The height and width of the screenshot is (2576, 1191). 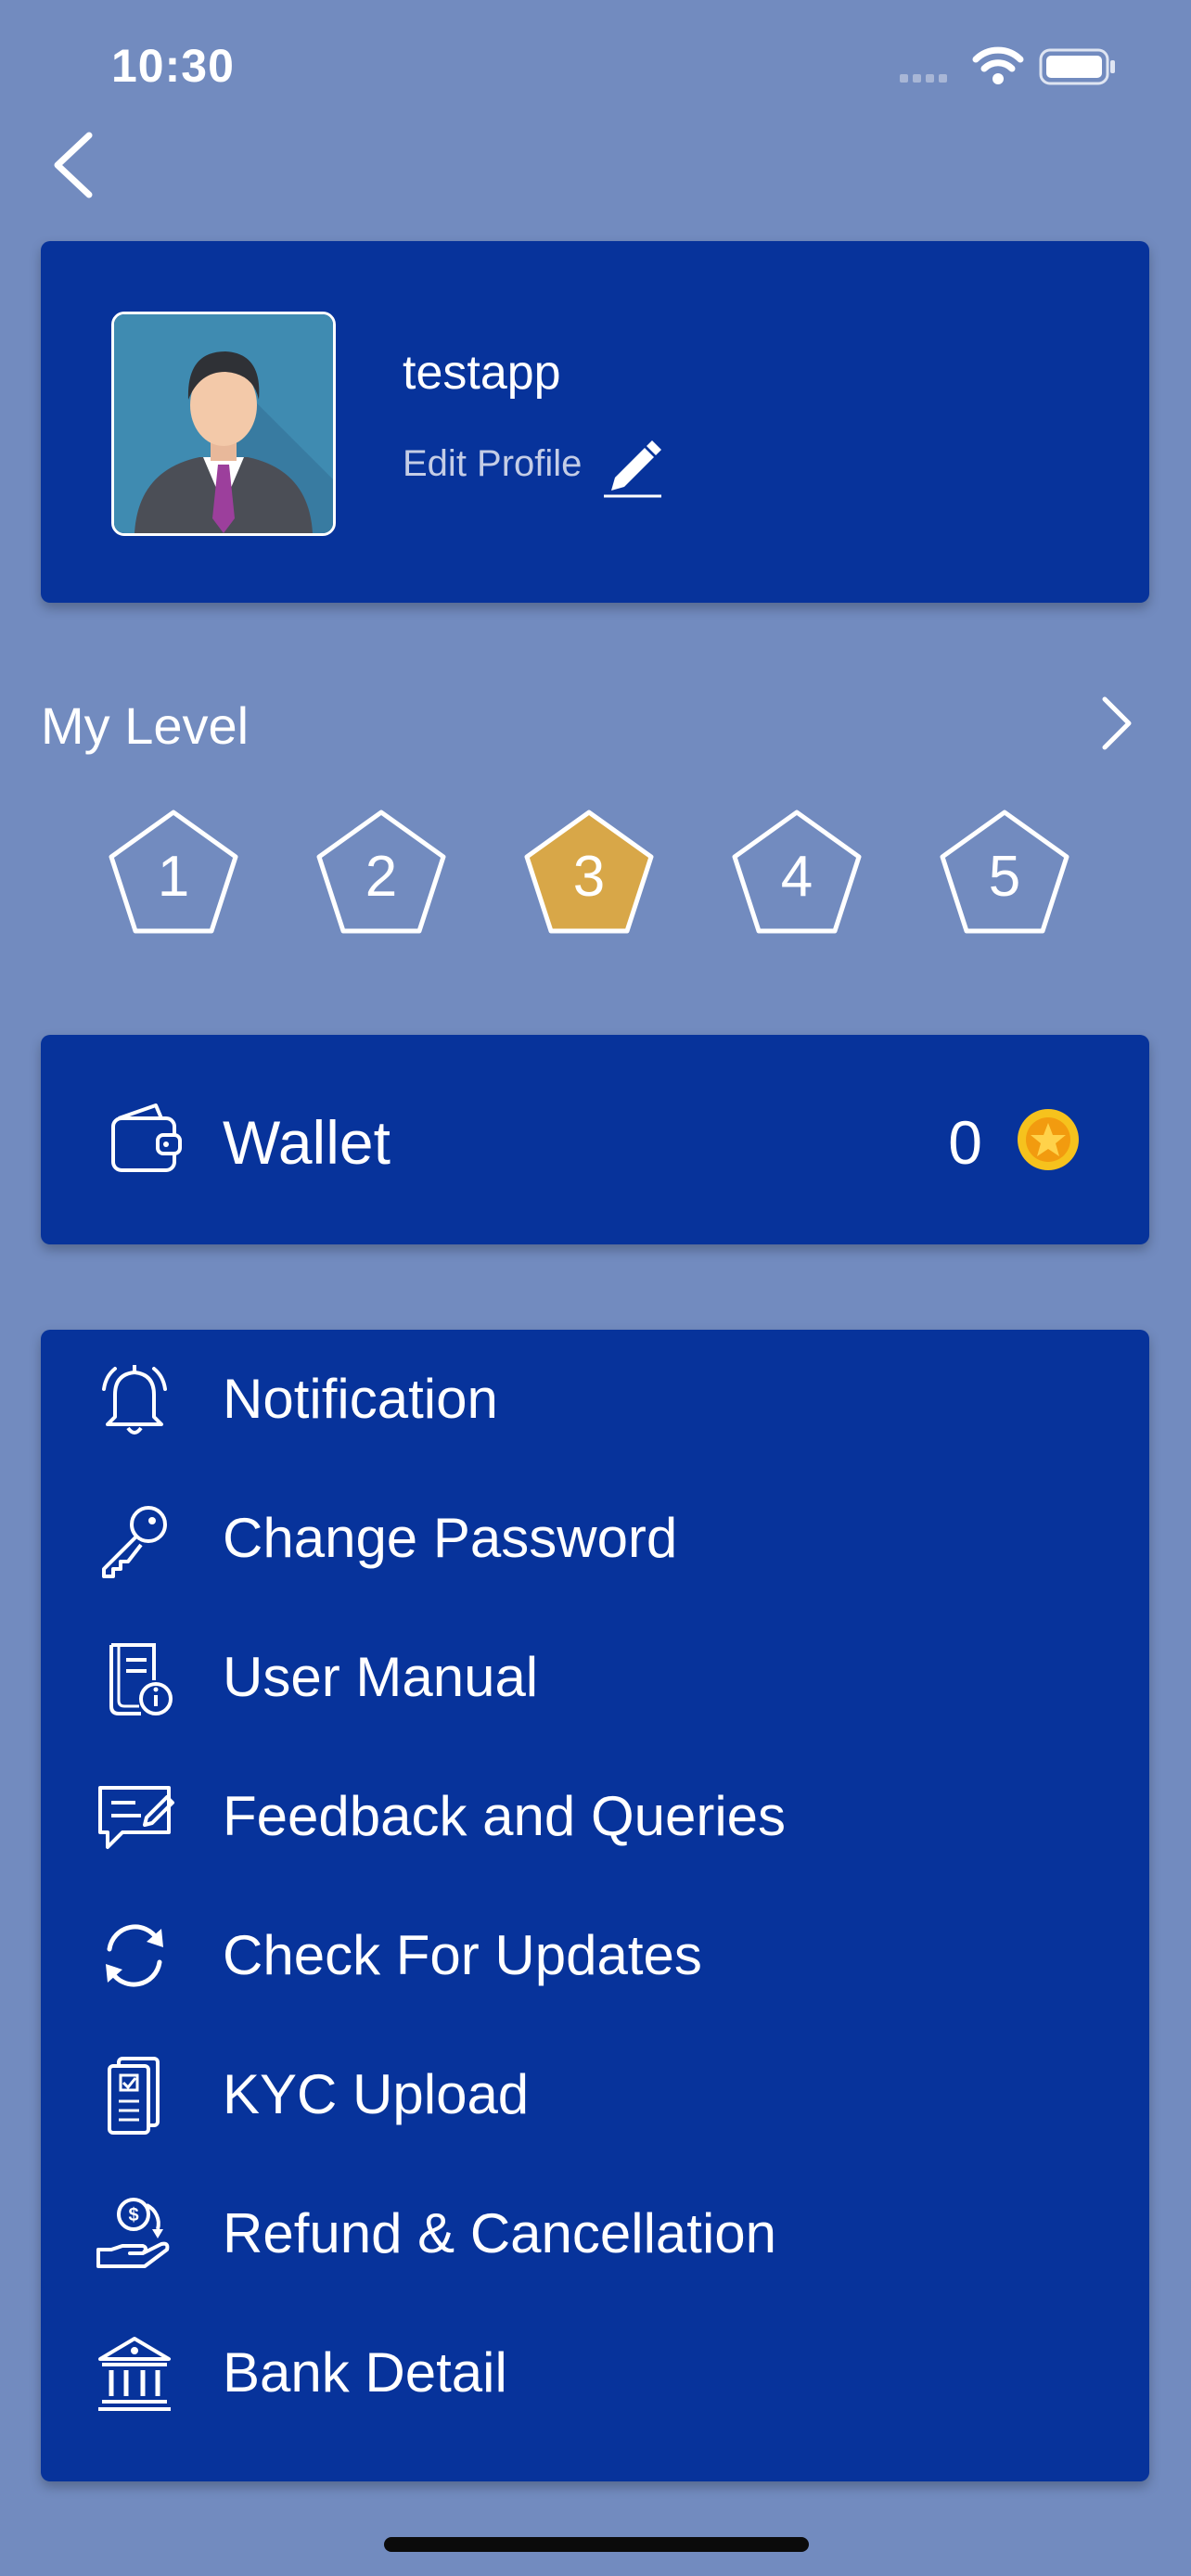 I want to click on status-bar: 10:30, so click(x=595, y=65).